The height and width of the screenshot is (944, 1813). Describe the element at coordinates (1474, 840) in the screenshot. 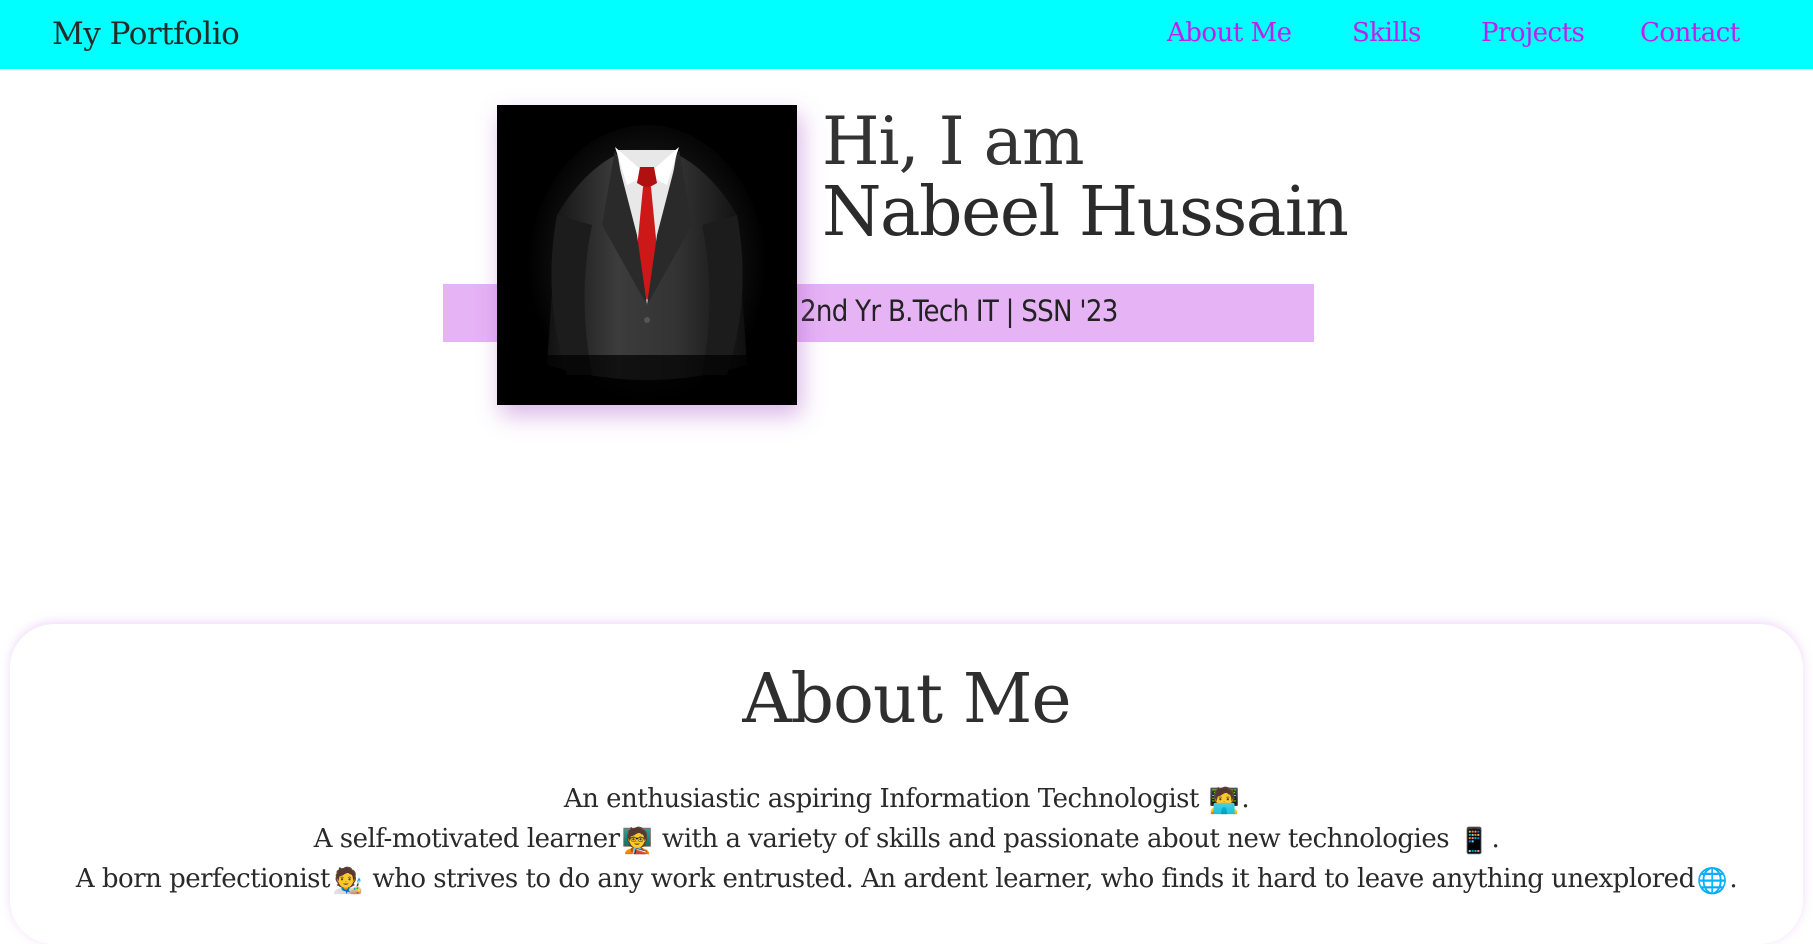

I see `mobile-phone-icon: 📱` at that location.